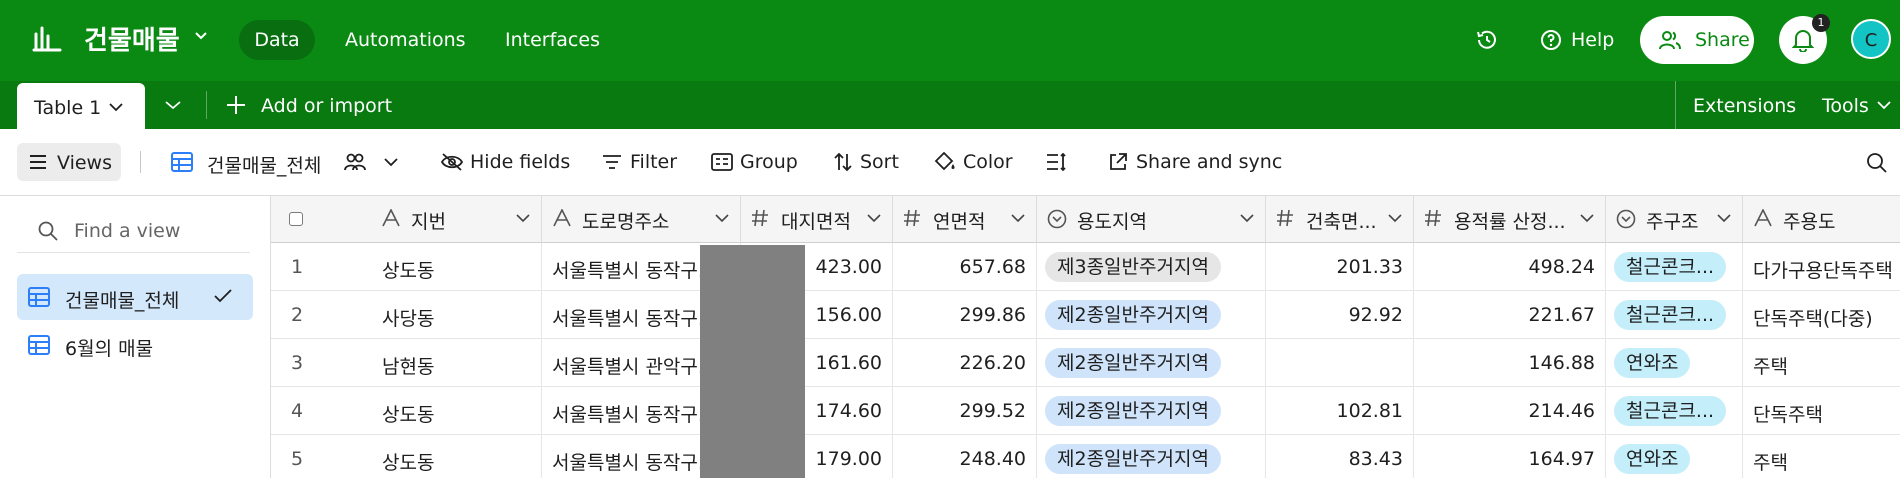 Image resolution: width=1900 pixels, height=478 pixels. I want to click on share-and-sync-button: Share and sync, so click(1209, 162).